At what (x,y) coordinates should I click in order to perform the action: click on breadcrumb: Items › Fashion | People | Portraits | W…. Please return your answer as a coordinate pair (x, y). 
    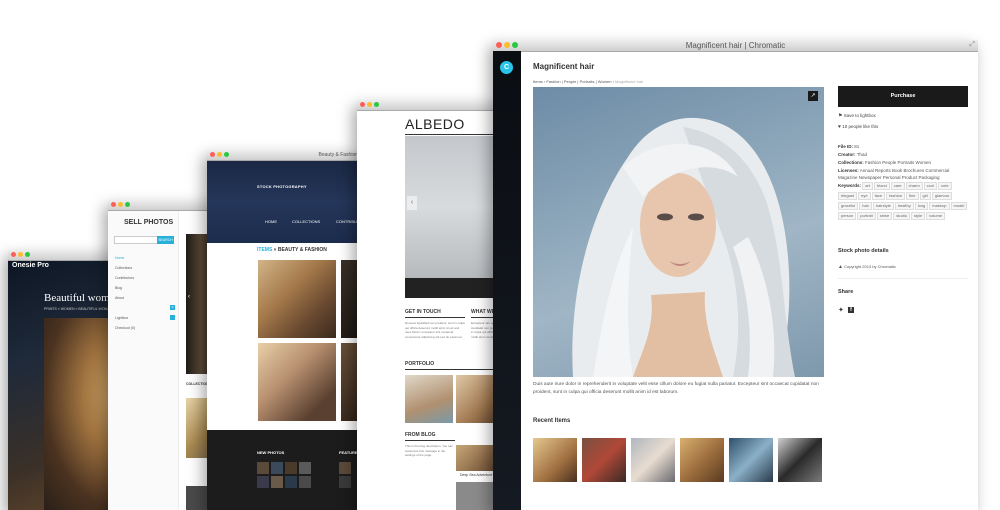
    Looking at the image, I should click on (588, 81).